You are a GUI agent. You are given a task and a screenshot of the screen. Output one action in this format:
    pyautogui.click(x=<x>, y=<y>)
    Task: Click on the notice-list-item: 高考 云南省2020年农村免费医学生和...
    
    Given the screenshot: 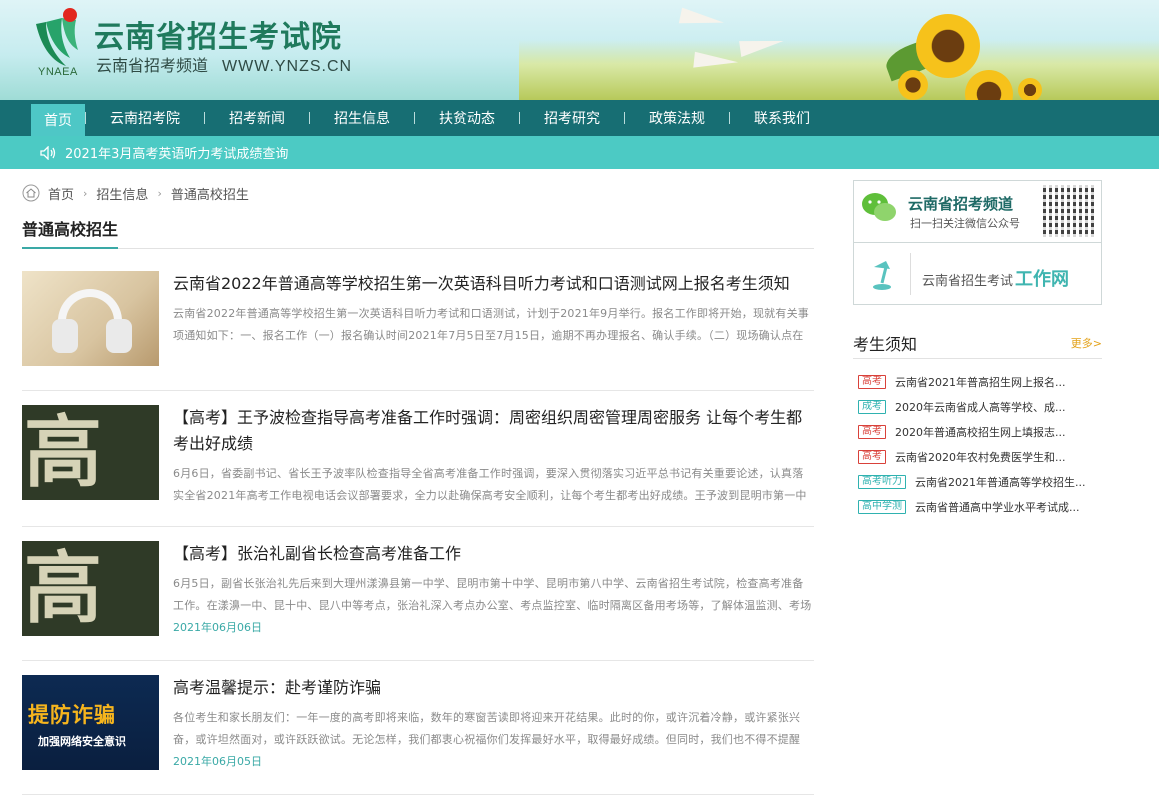 What is the action you would take?
    pyautogui.click(x=977, y=456)
    